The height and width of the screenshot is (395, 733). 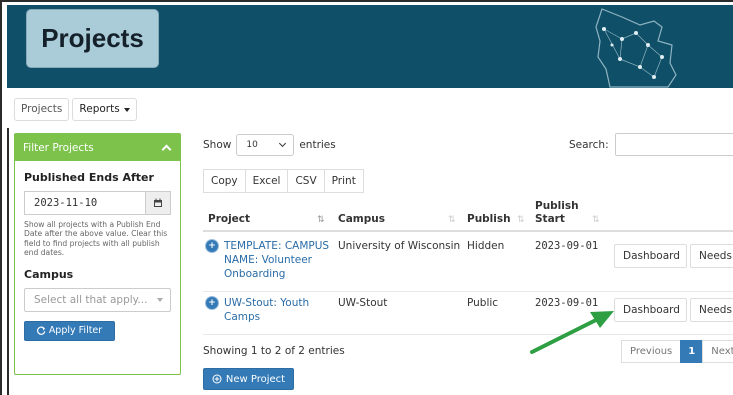 I want to click on tab-projects: Projects, so click(x=42, y=109).